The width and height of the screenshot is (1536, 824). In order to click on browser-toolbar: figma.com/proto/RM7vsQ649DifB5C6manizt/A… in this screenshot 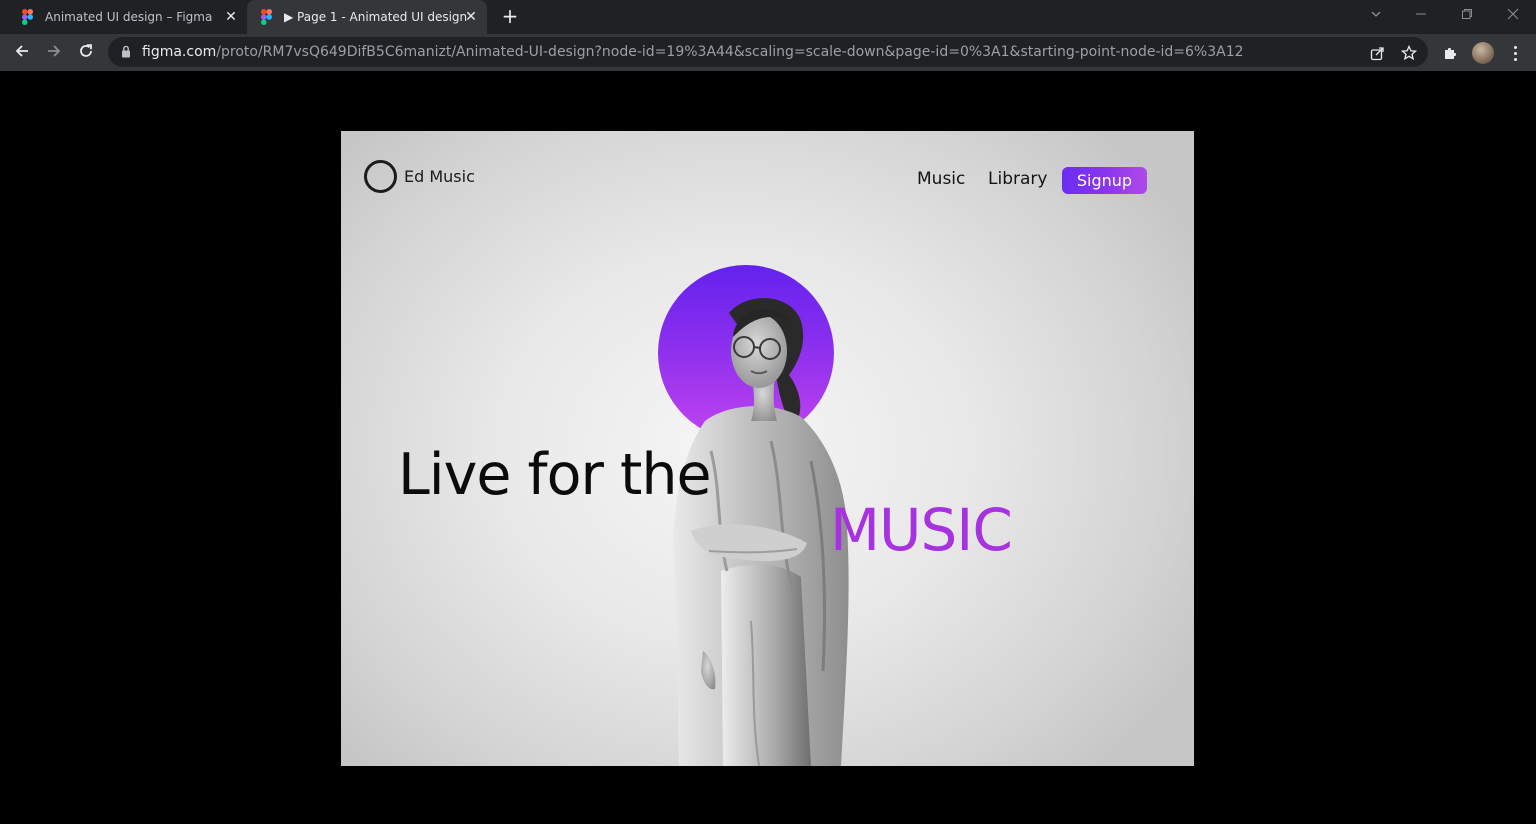, I will do `click(768, 52)`.